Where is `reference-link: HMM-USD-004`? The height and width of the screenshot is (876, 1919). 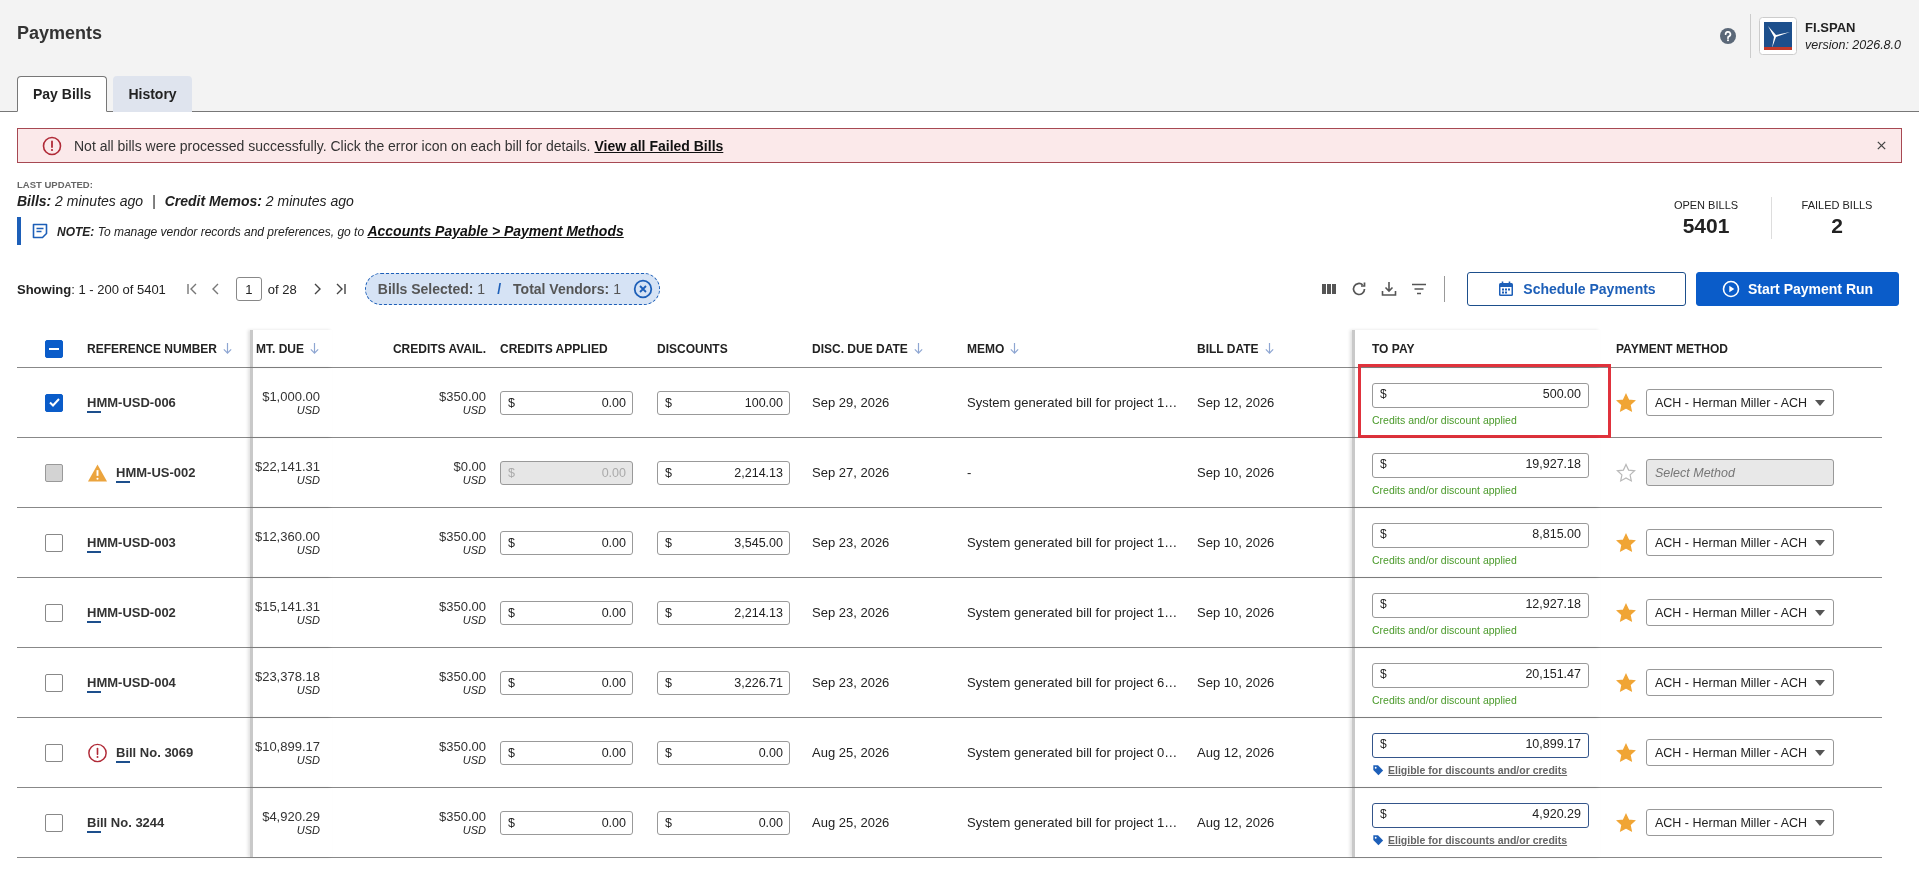 reference-link: HMM-USD-004 is located at coordinates (131, 684).